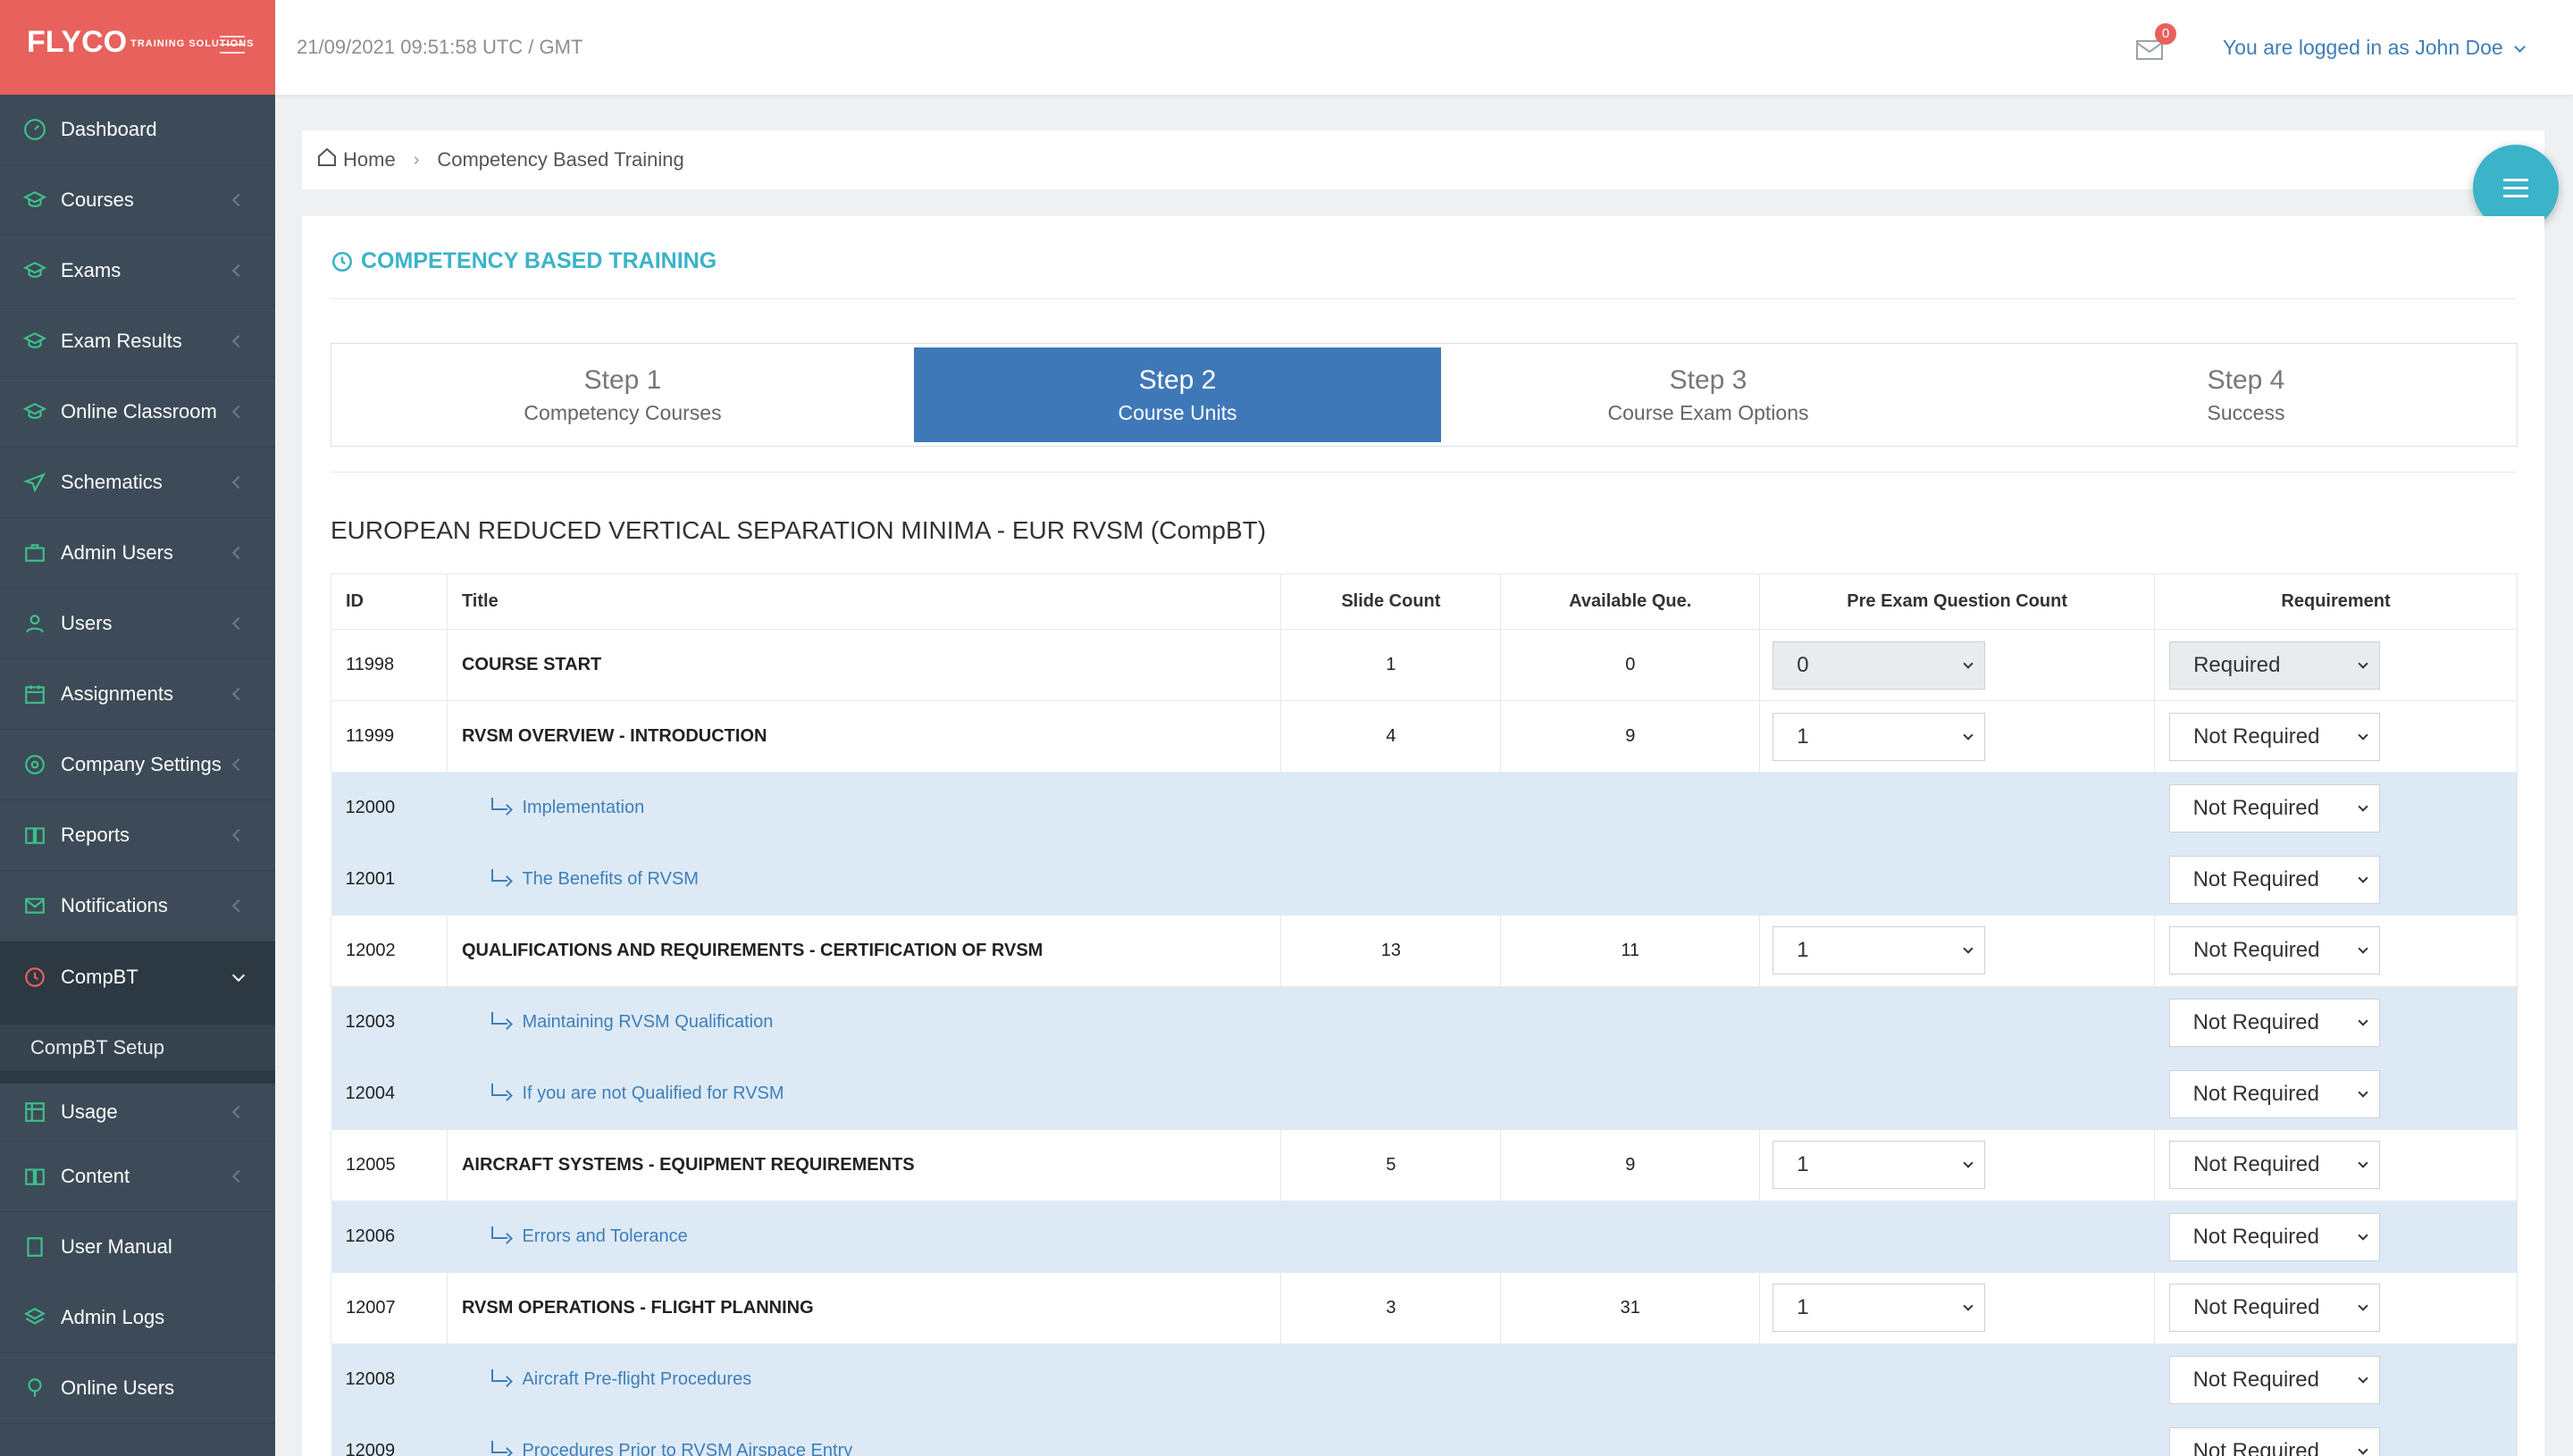  What do you see at coordinates (91, 270) in the screenshot?
I see `sidebar-item-label: Exams` at bounding box center [91, 270].